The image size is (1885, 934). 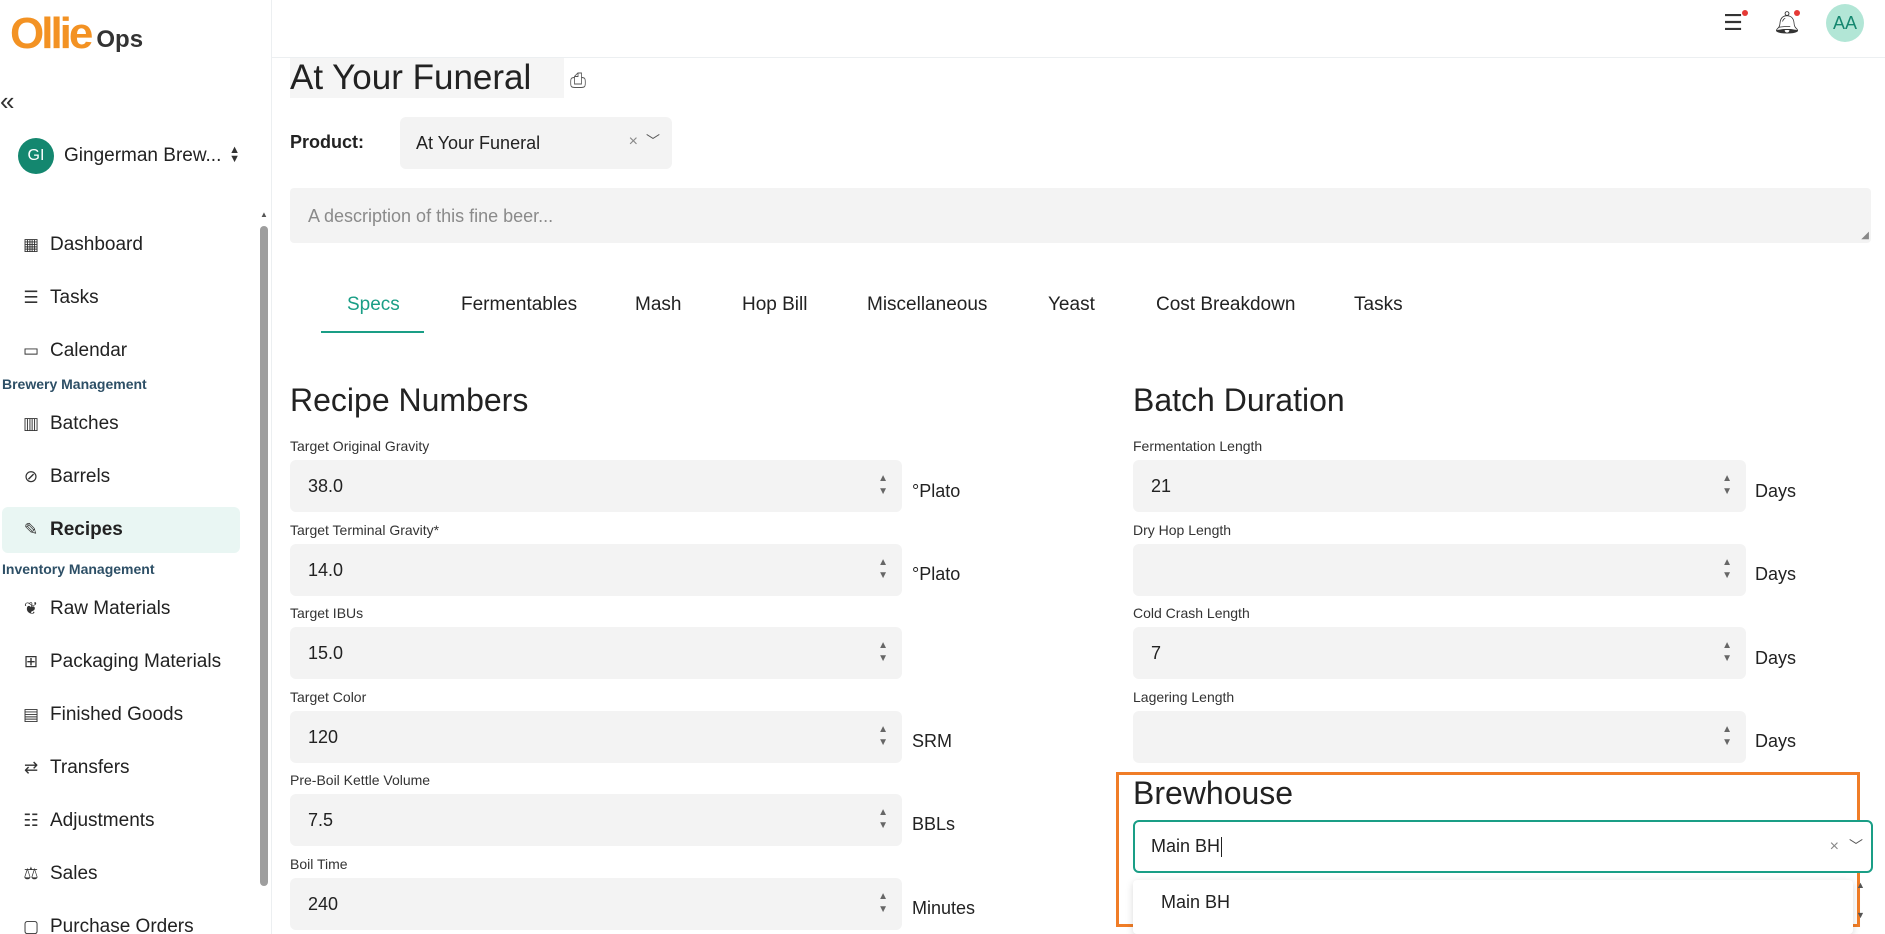 I want to click on brewhouse-option: Main BH, so click(x=1195, y=902).